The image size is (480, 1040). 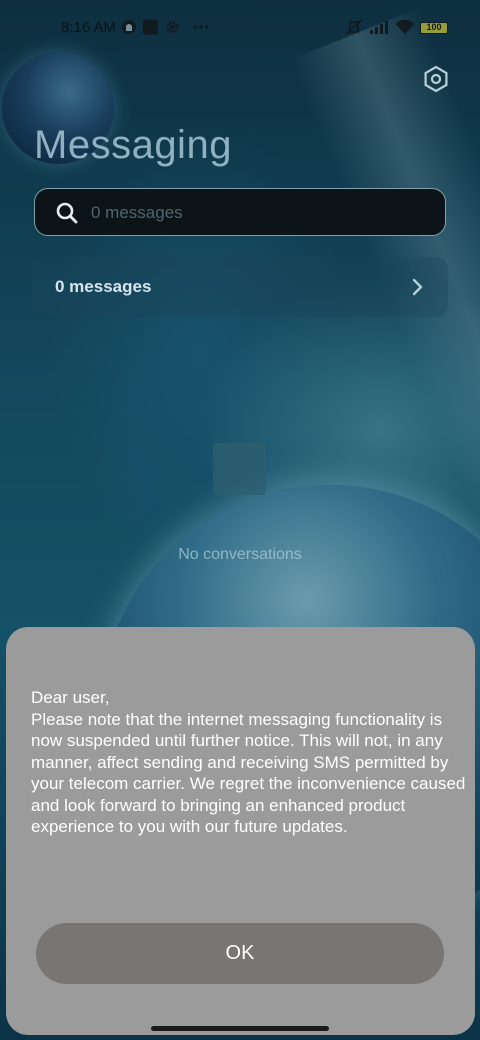 I want to click on search-input, so click(x=256, y=213).